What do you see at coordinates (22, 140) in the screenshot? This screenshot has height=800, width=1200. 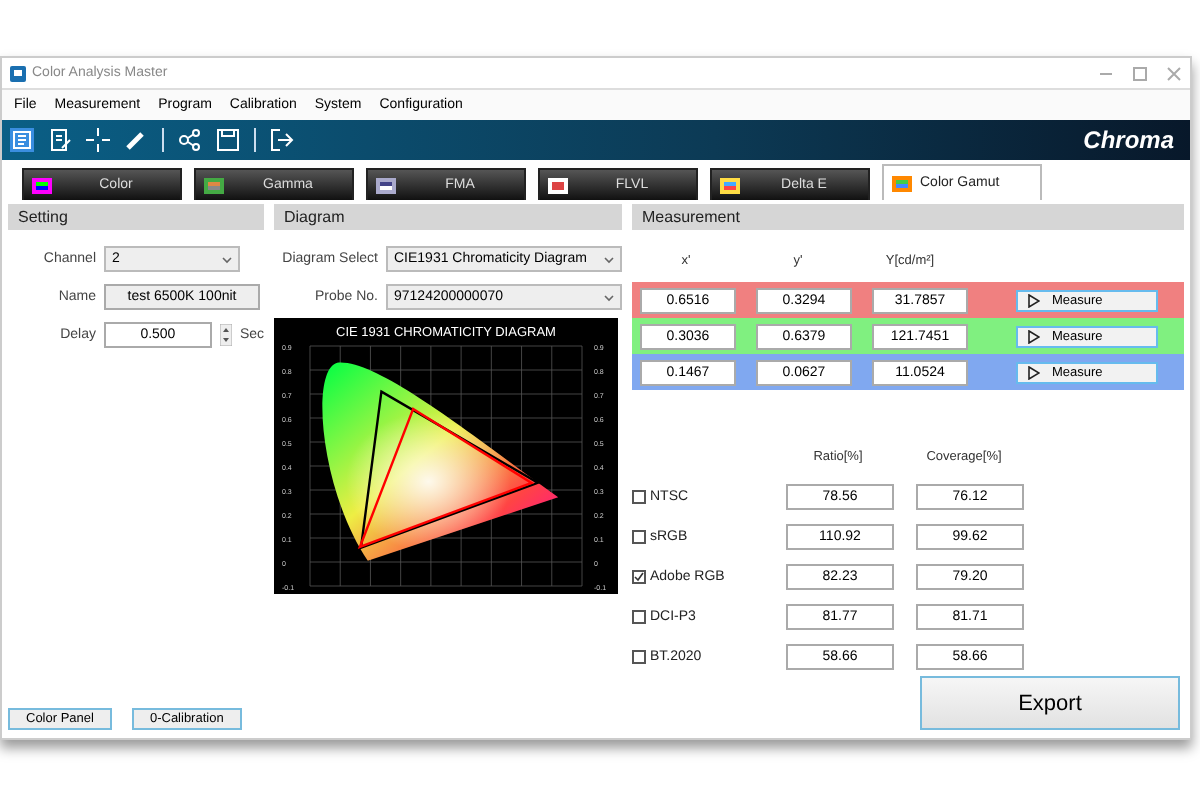 I see `grid-document-icon` at bounding box center [22, 140].